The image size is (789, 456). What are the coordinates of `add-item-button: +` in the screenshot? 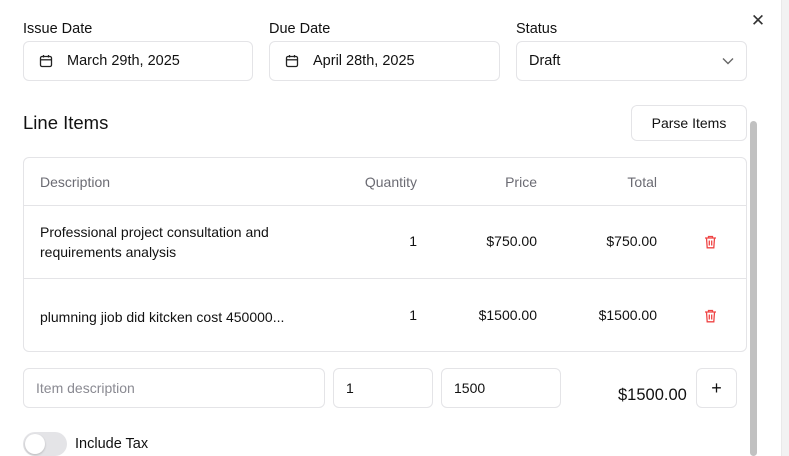 It's located at (716, 388).